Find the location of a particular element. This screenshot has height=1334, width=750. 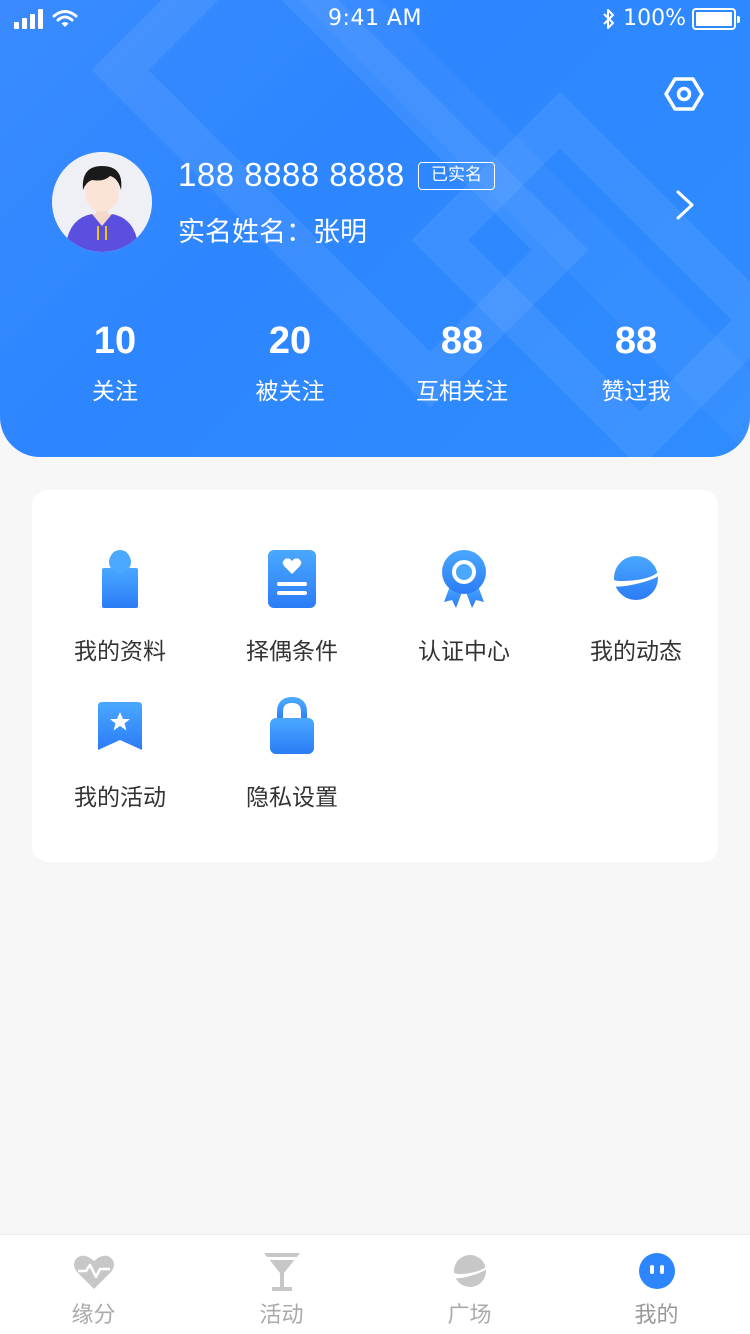

stat-mutual: 88 互相关注 is located at coordinates (462, 362).